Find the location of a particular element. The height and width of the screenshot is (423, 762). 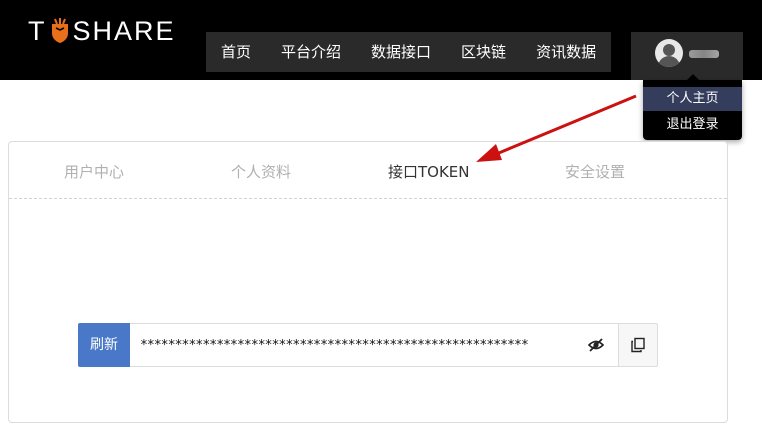

main-nav: 首页 平台介绍 数据接口 区块链 资讯数据 is located at coordinates (408, 52).